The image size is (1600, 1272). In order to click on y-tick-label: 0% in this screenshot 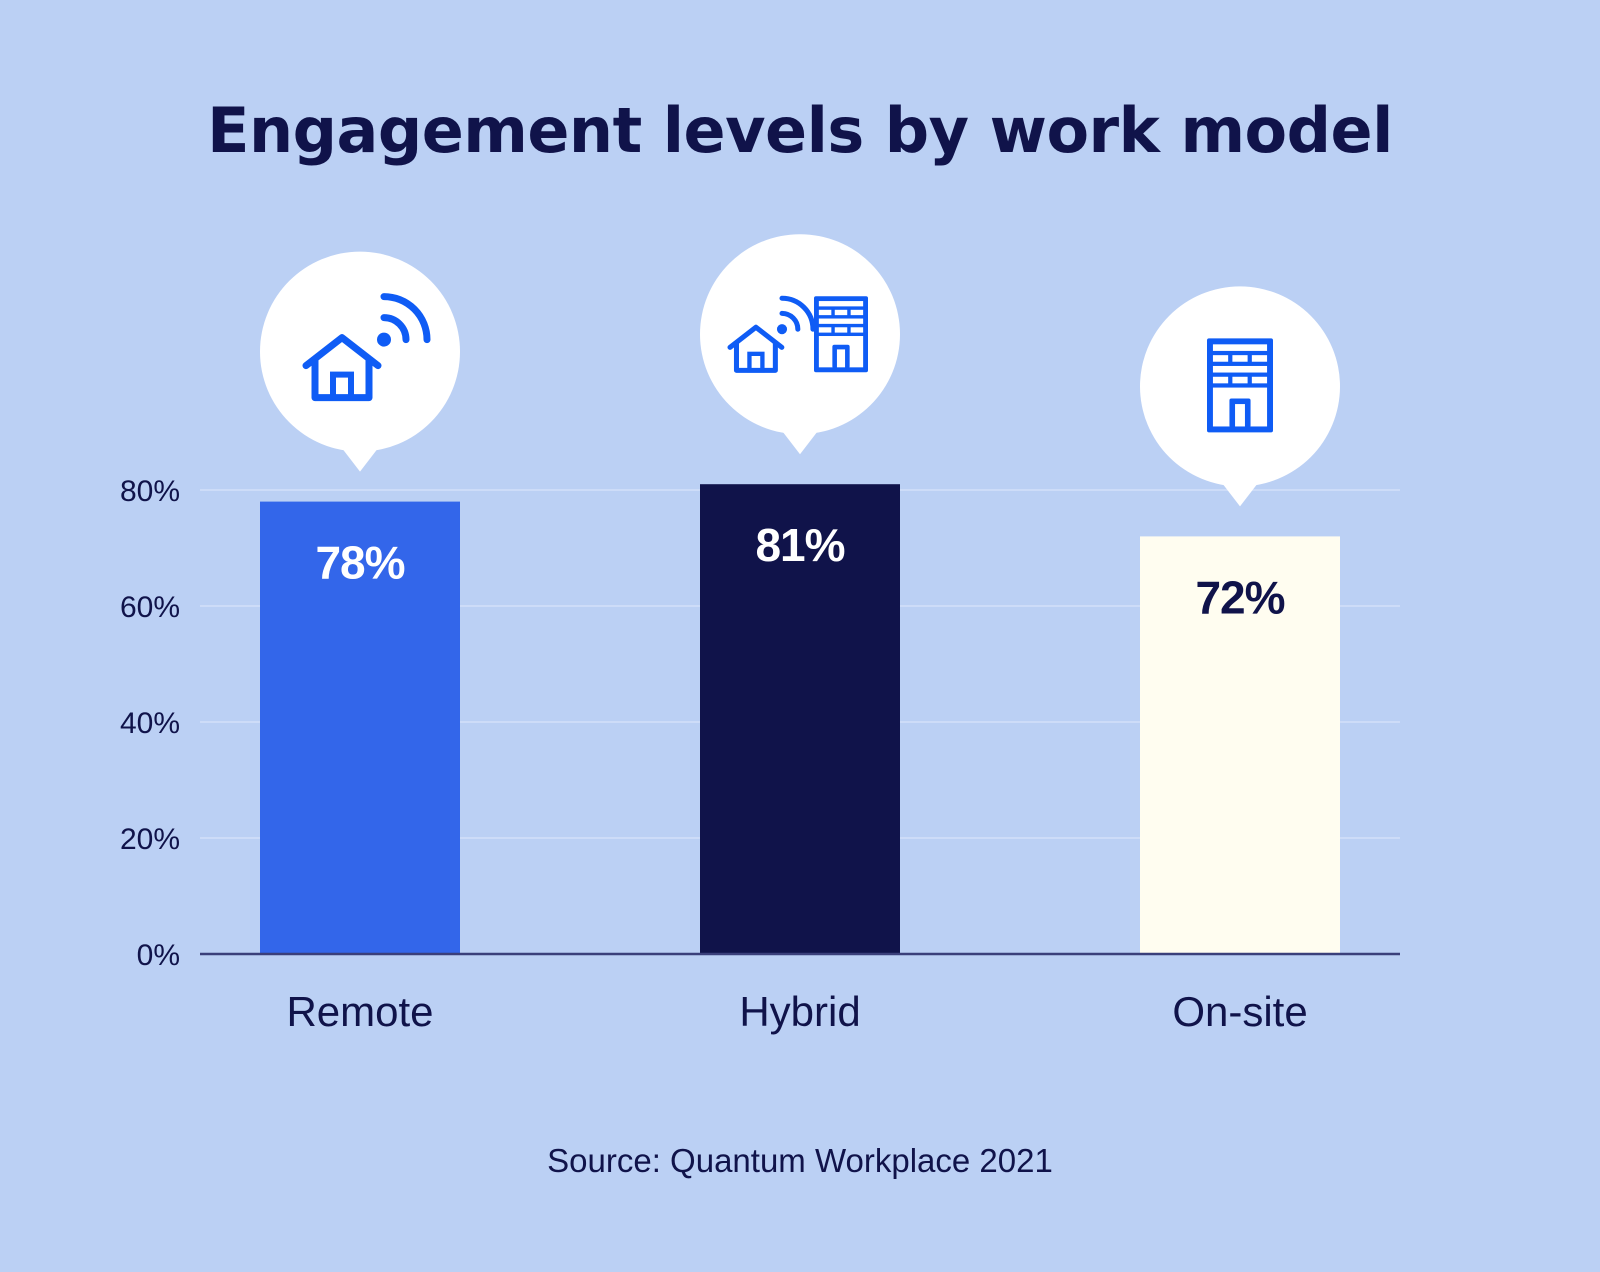, I will do `click(158, 955)`.